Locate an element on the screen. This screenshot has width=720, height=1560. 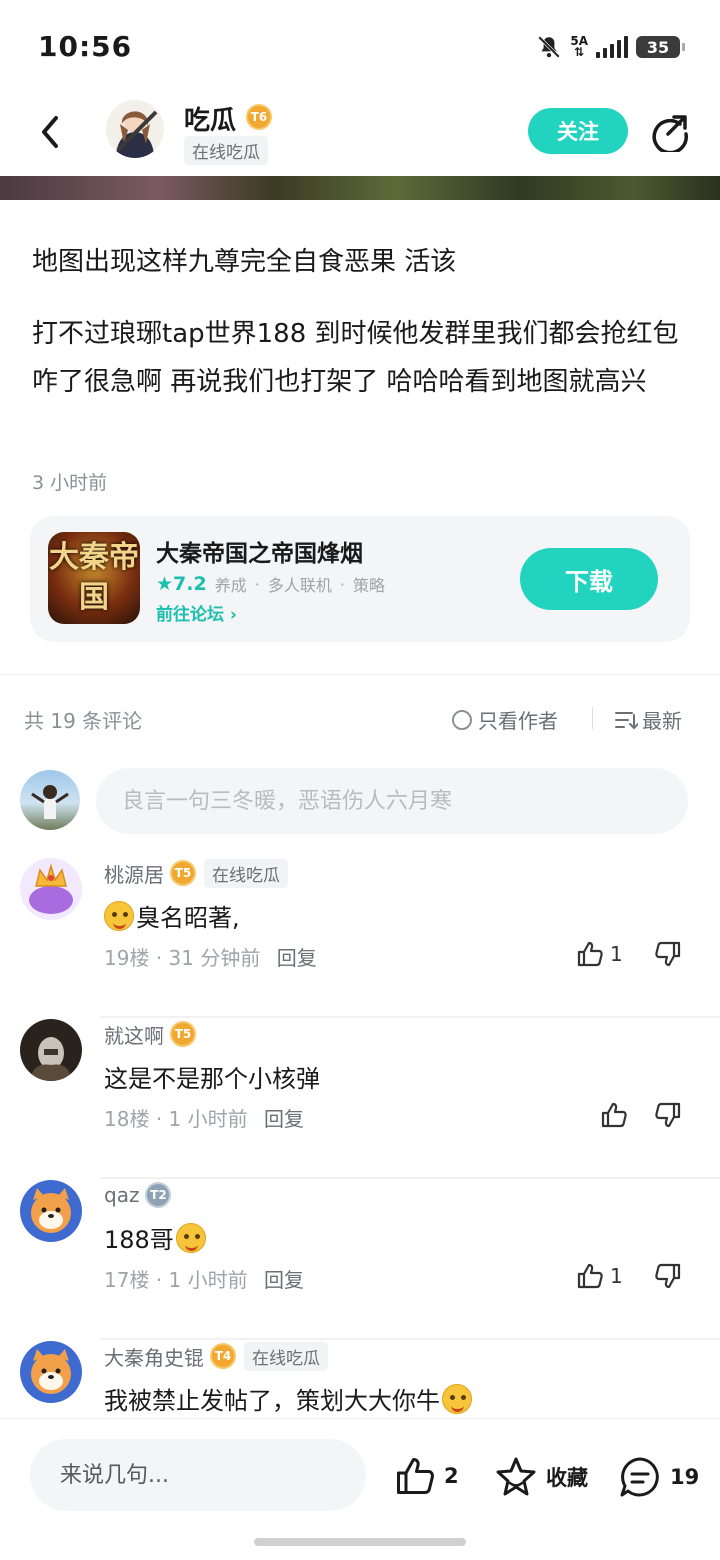
comment-meta: 17楼 · 1 小时前 回复 is located at coordinates (204, 1280).